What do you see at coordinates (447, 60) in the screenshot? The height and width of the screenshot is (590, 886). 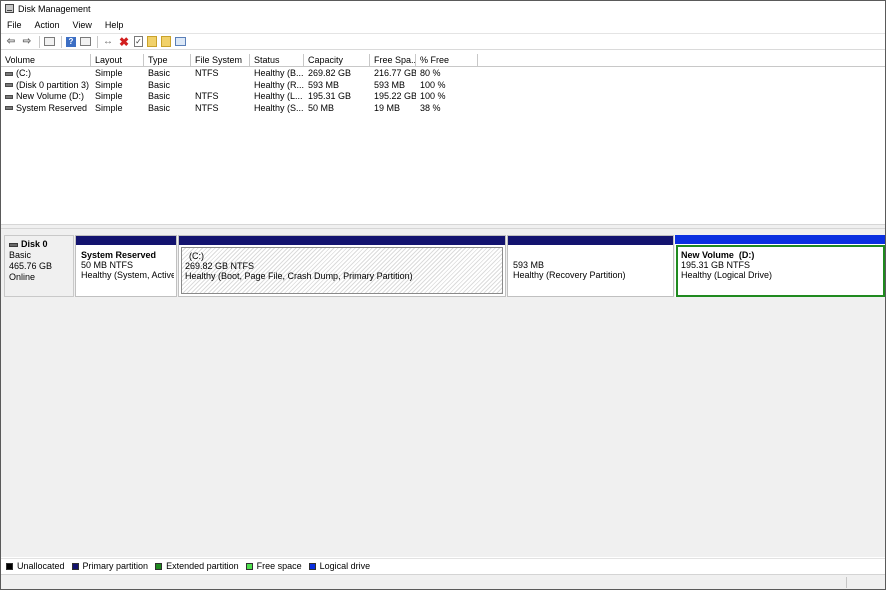 I see `column-header-percent-free: % Free` at bounding box center [447, 60].